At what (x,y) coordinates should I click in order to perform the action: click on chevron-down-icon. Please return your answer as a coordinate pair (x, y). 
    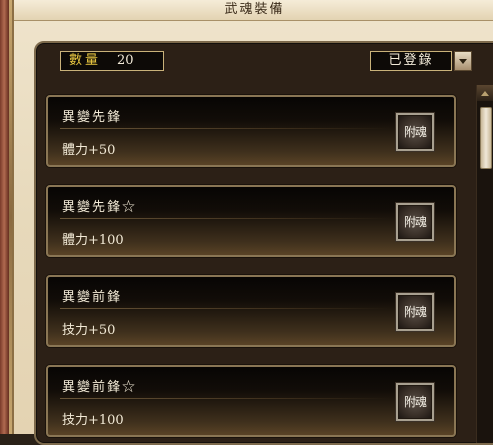
    Looking at the image, I should click on (463, 61).